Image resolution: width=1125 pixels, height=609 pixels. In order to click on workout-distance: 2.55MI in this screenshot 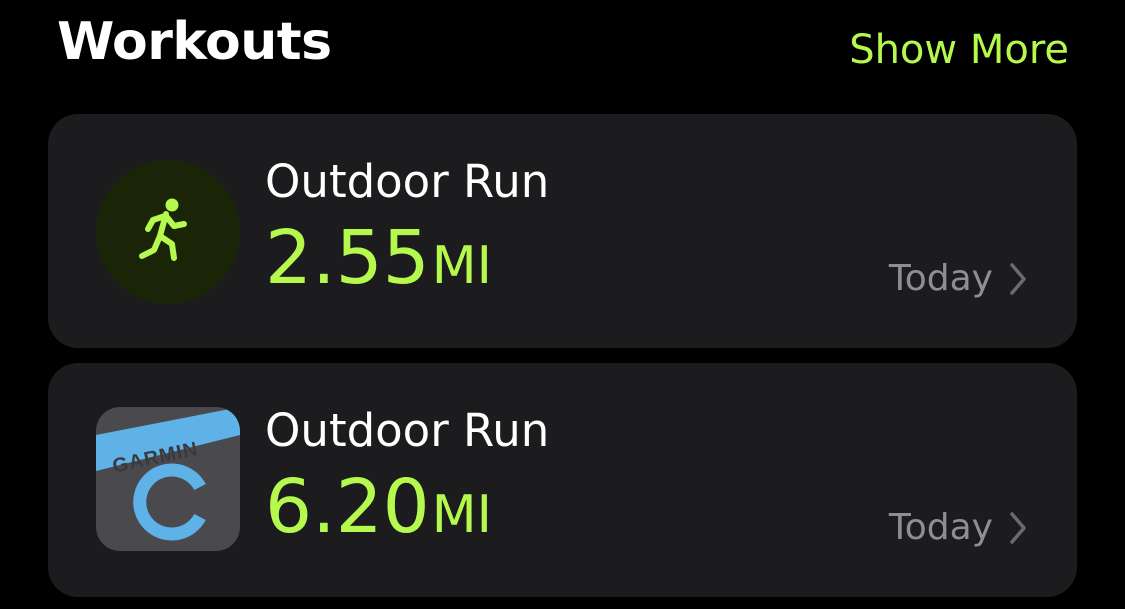, I will do `click(378, 268)`.